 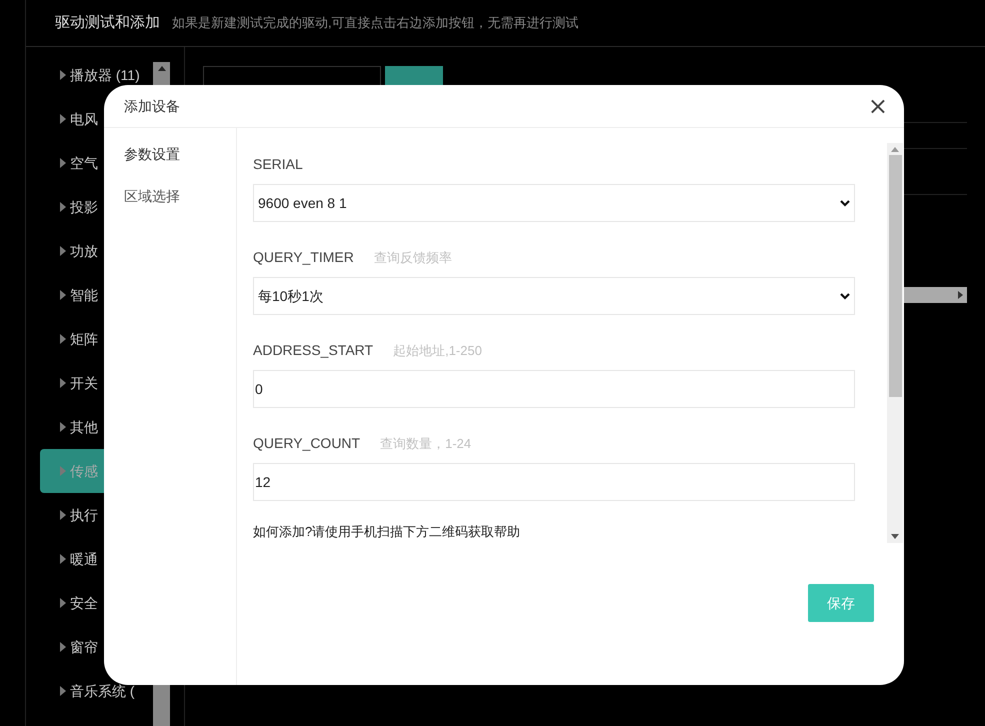 I want to click on help-text: 如何添加?请使用手机扫描下方二维码获取帮助, so click(x=387, y=532).